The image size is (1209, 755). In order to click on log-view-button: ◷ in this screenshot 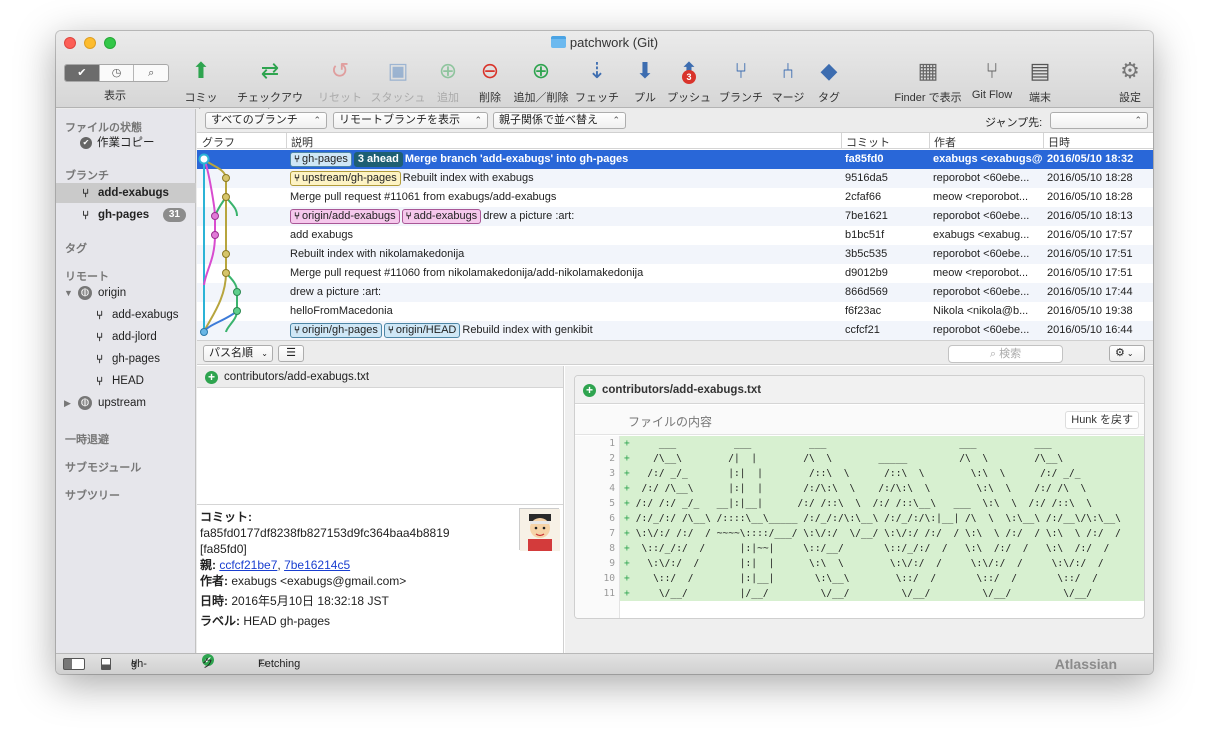, I will do `click(117, 73)`.